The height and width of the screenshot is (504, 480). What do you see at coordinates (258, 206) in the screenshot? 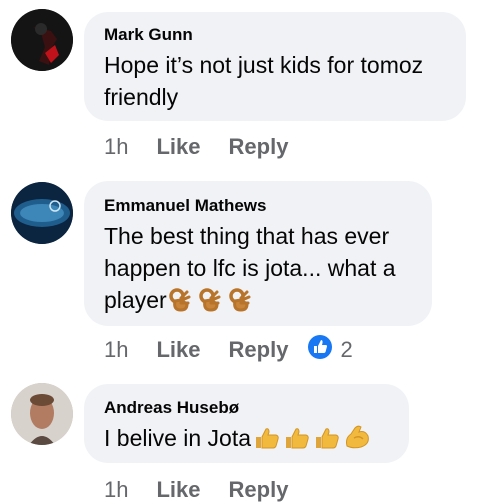
I see `comment-author: Emmanuel Mathews` at bounding box center [258, 206].